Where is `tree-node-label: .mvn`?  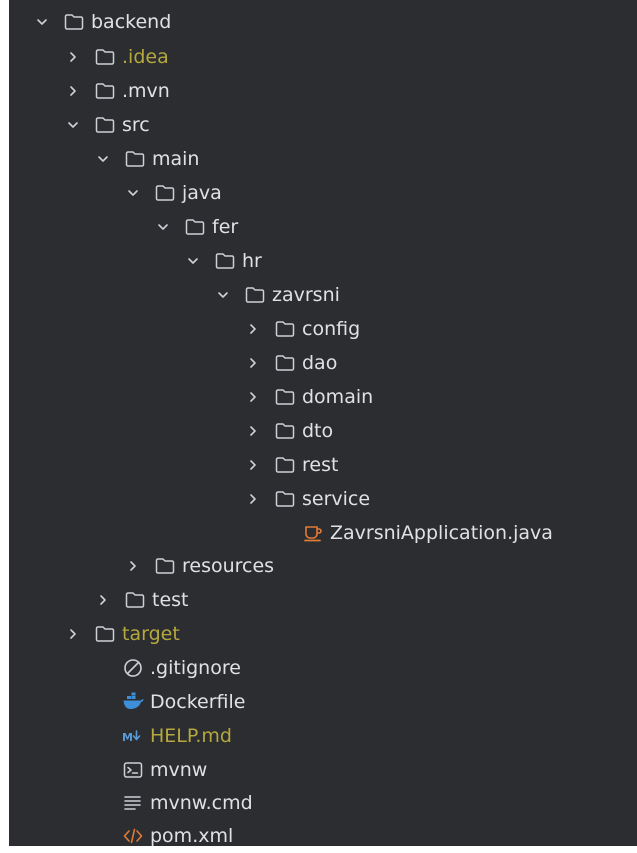
tree-node-label: .mvn is located at coordinates (146, 91).